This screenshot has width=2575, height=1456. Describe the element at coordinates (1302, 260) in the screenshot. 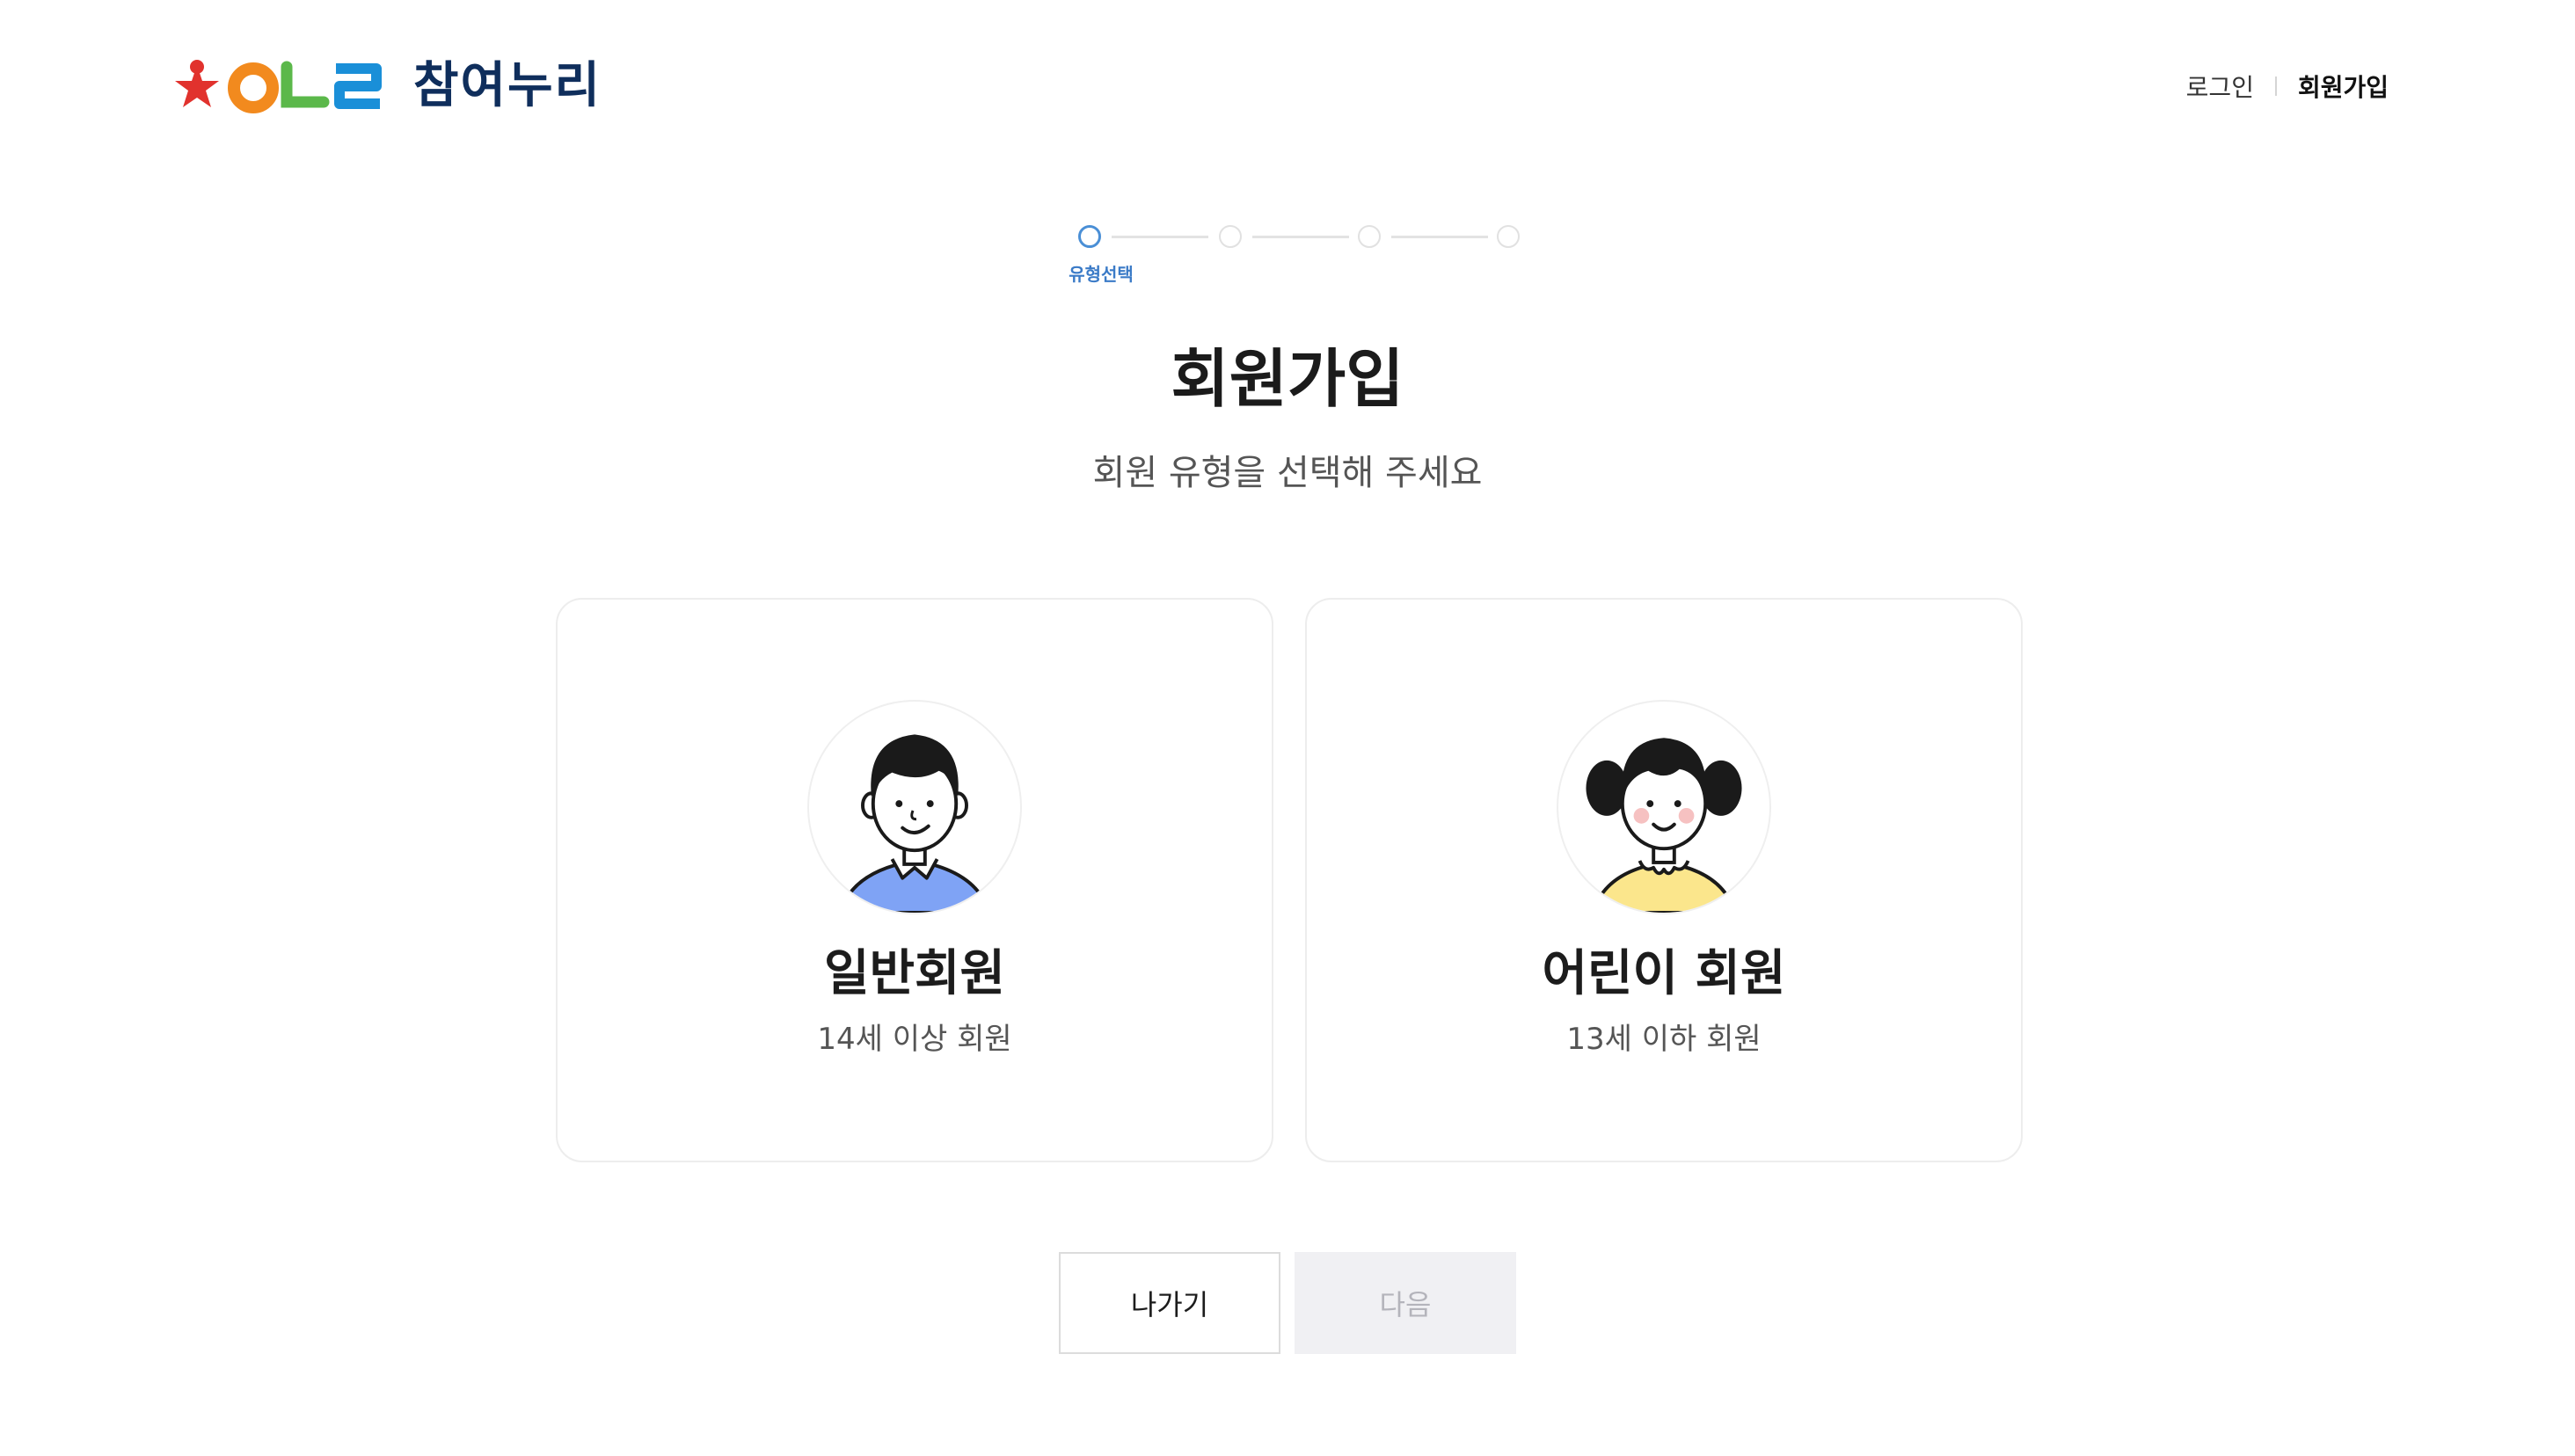

I see `signup-stepper: 유형선택` at that location.